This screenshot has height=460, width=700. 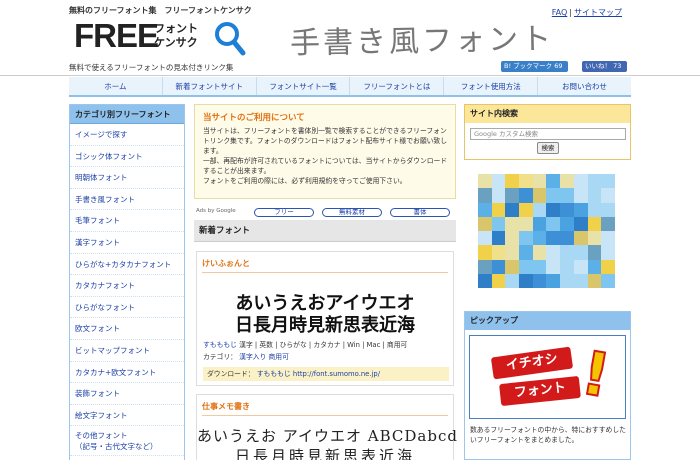 What do you see at coordinates (127, 200) in the screenshot?
I see `sidebar-item-handwriting: 手書き風フォント` at bounding box center [127, 200].